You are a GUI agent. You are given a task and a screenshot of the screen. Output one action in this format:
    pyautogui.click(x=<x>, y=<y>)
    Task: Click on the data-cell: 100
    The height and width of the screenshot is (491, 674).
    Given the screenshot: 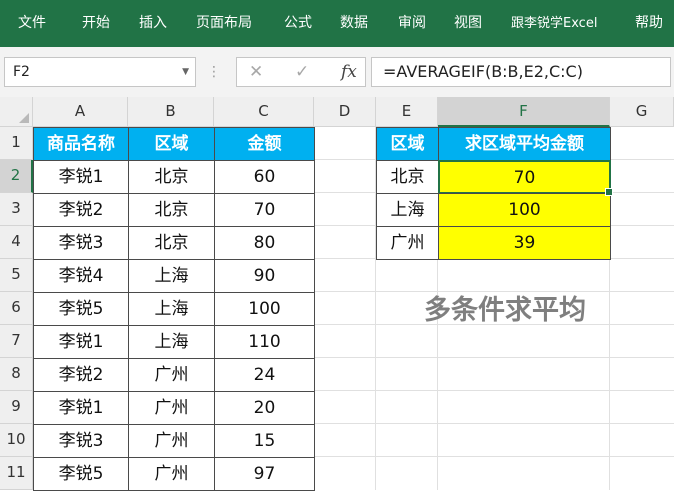 What is the action you would take?
    pyautogui.click(x=264, y=309)
    